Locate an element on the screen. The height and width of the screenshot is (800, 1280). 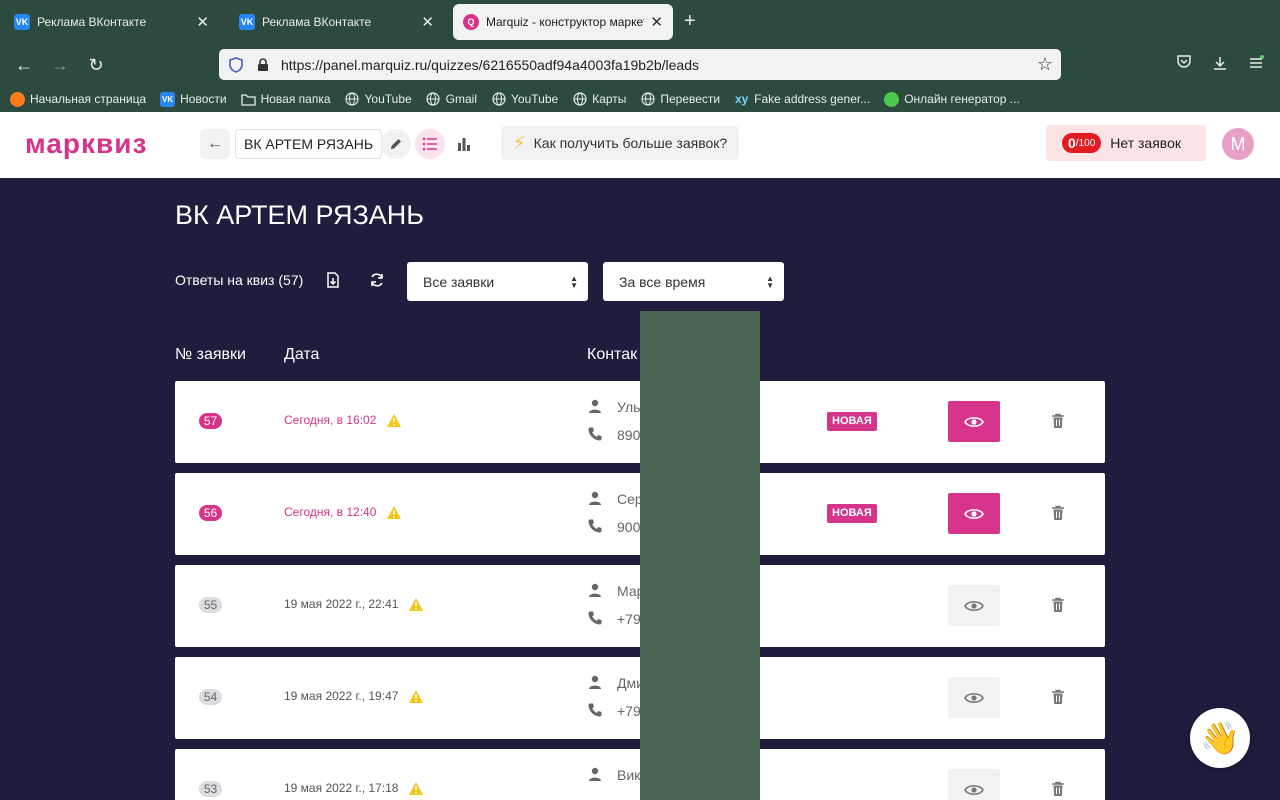
folder-icon is located at coordinates (248, 99).